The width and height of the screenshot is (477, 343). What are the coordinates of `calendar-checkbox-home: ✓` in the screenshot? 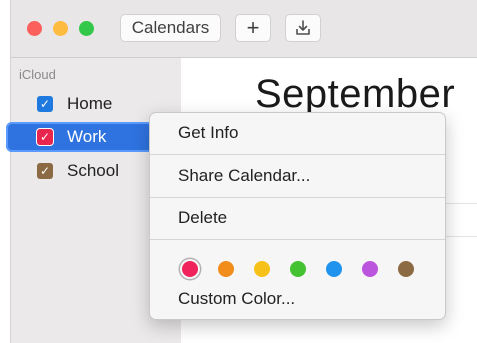 It's located at (45, 104).